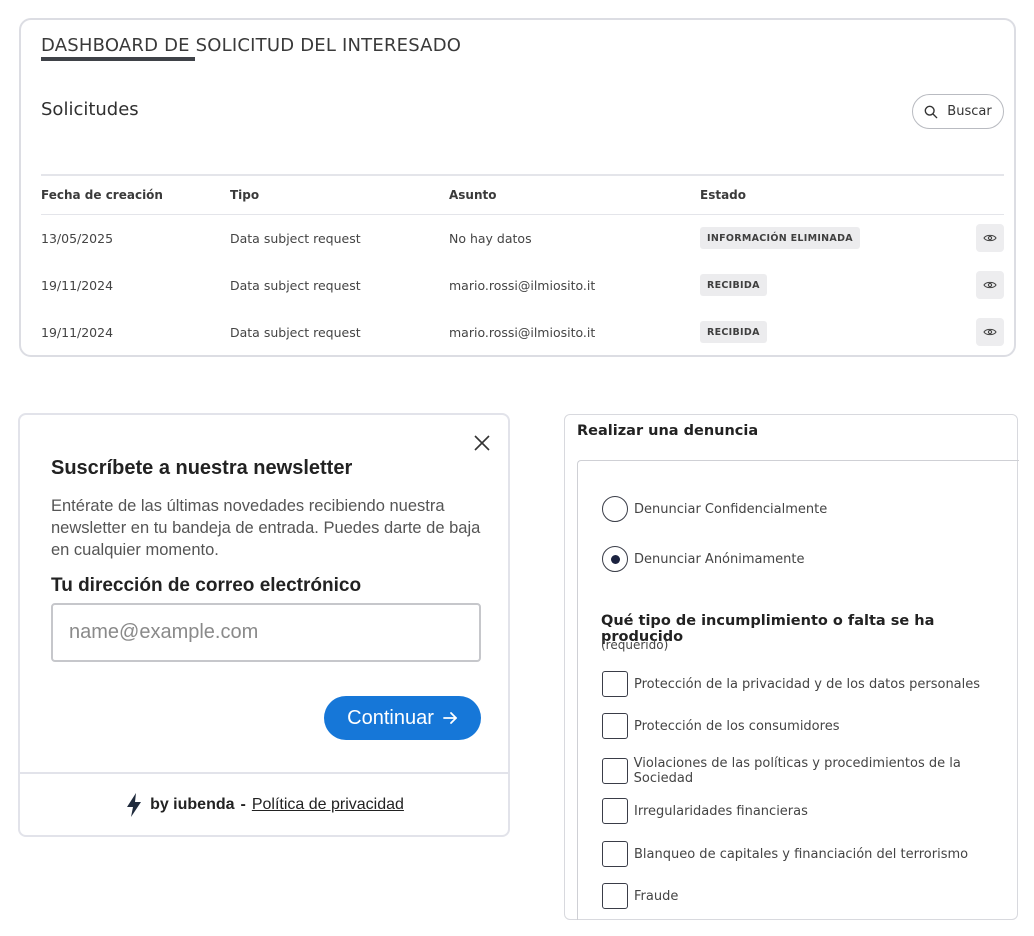 The height and width of the screenshot is (936, 1034). Describe the element at coordinates (295, 238) in the screenshot. I see `row-1-type: Data subject request` at that location.